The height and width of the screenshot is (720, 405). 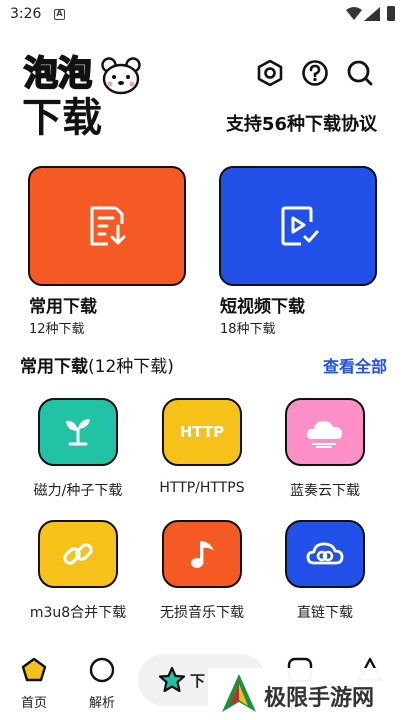 I want to click on video-check-icon, so click(x=300, y=226).